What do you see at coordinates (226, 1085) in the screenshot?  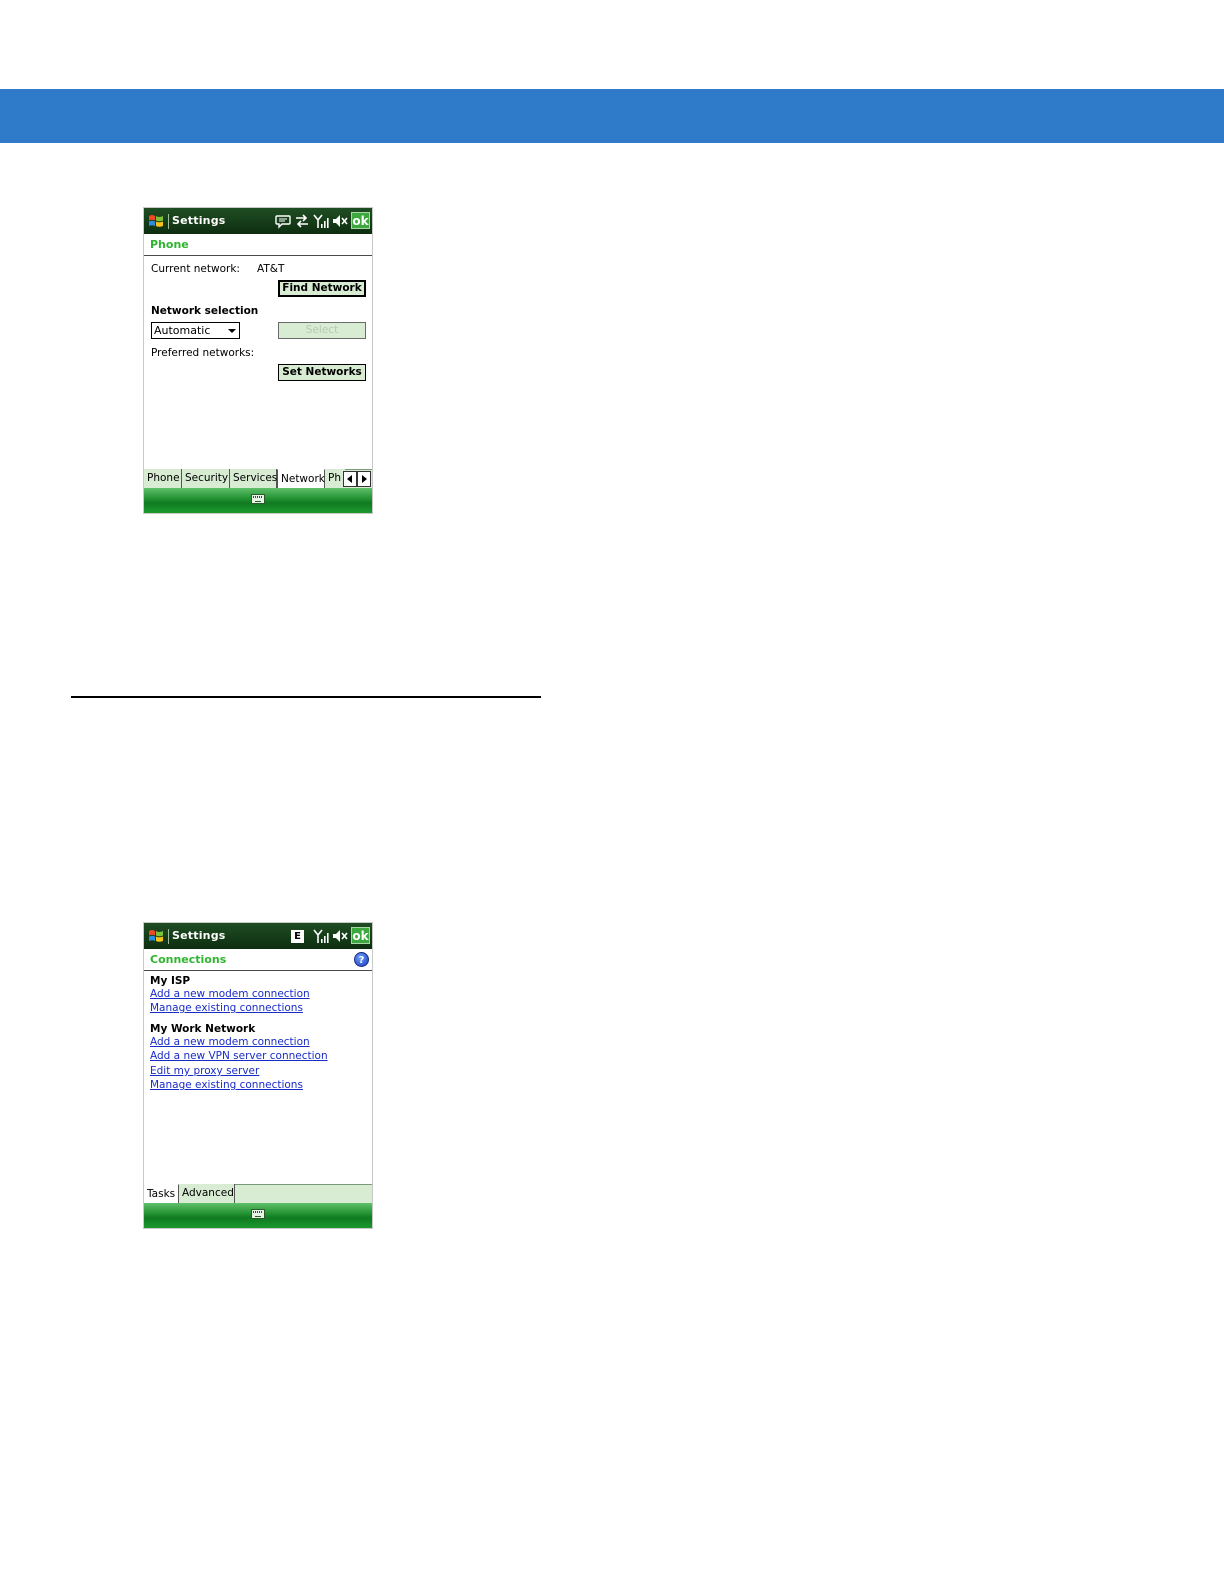 I see `link-work-manage-connections: Manage existing connections` at bounding box center [226, 1085].